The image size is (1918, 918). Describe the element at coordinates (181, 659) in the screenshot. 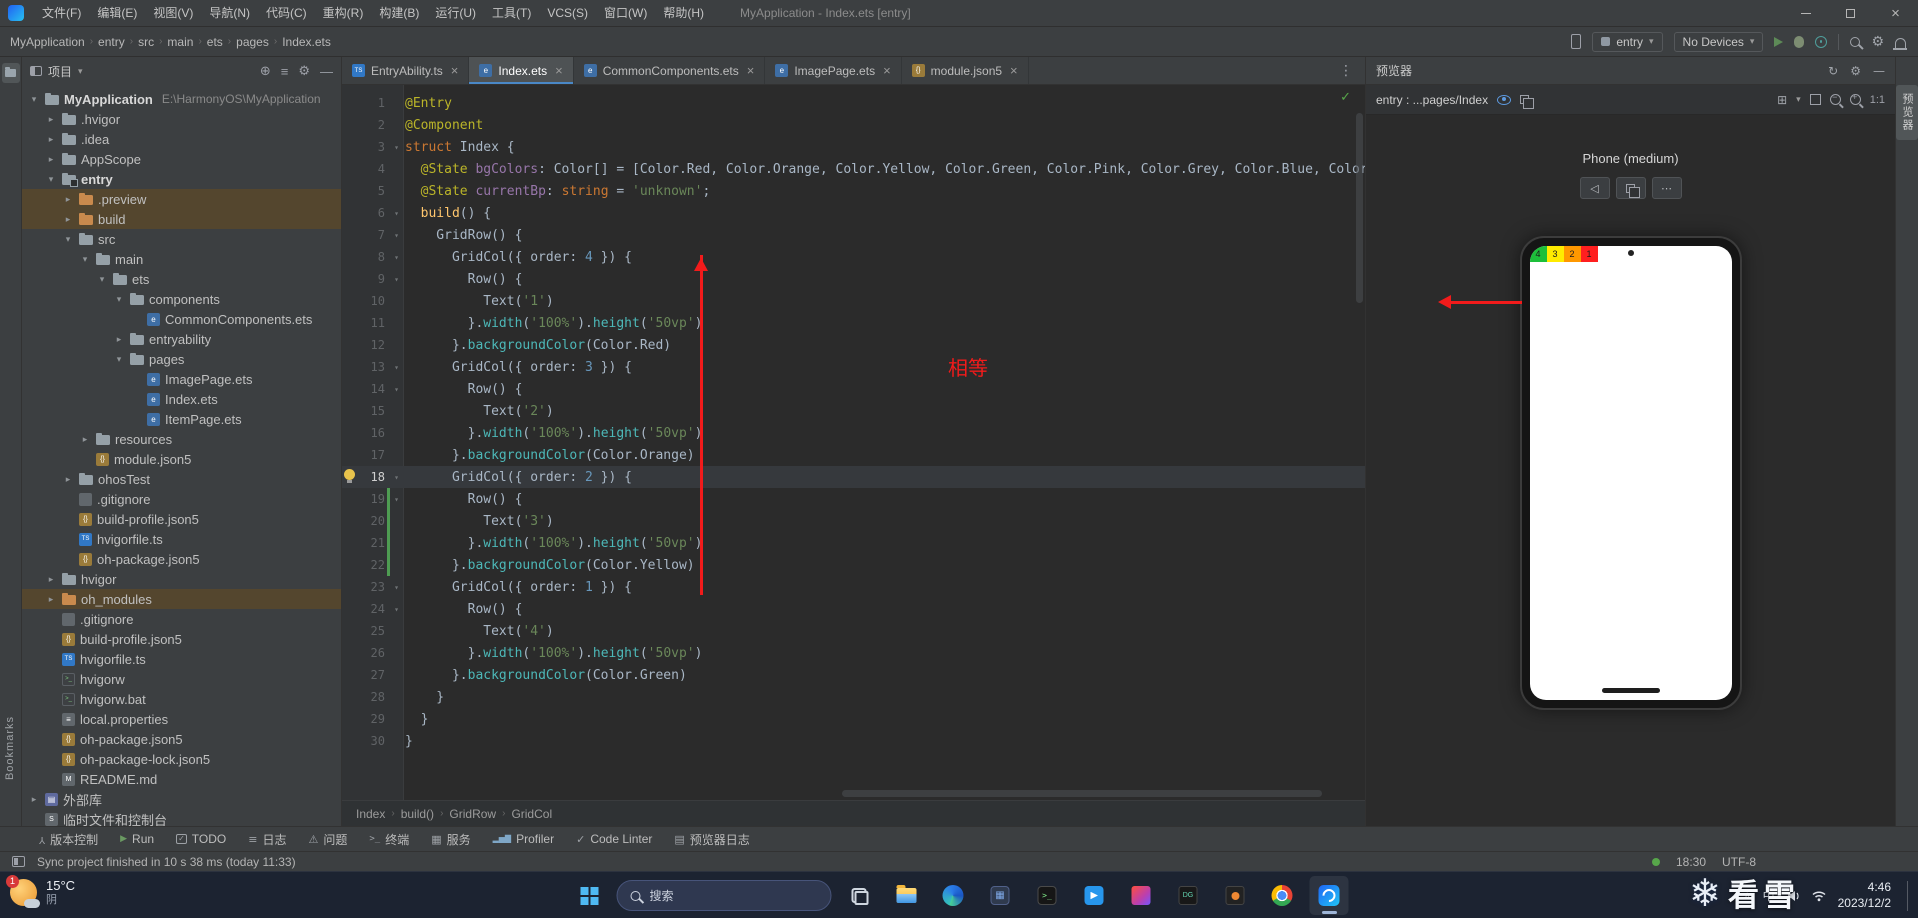

I see `tree-item: hvigorfile.ts` at that location.